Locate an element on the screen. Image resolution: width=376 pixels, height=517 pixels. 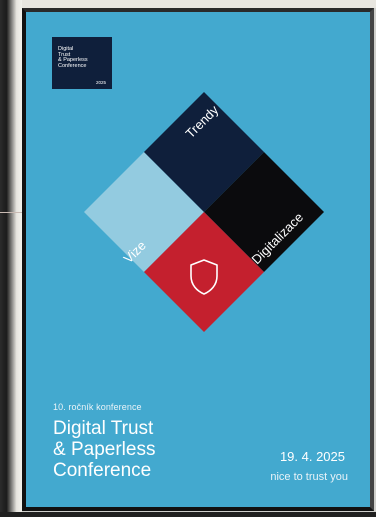
conference-date: 19. 4. 2025 is located at coordinates (312, 456).